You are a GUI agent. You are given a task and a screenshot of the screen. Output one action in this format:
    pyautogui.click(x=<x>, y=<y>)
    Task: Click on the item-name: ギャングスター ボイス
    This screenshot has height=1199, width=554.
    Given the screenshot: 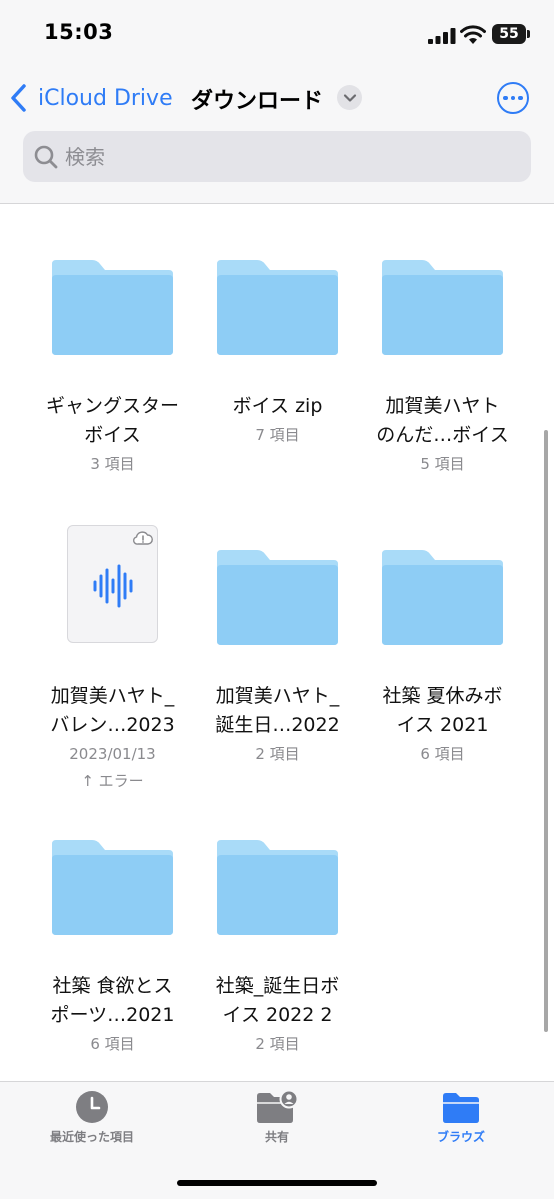 What is the action you would take?
    pyautogui.click(x=112, y=420)
    